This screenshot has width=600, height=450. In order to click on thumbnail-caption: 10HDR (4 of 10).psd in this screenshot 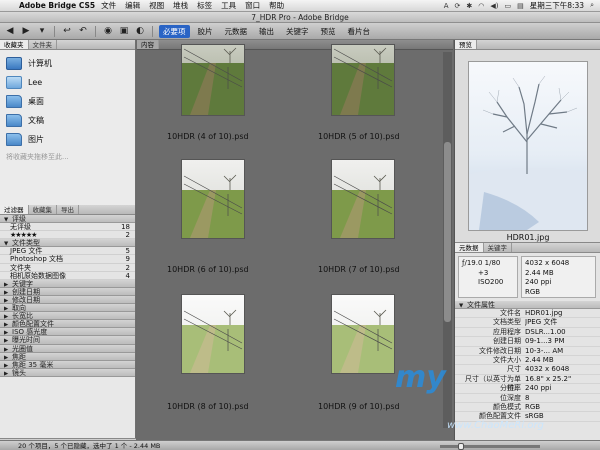, I will do `click(208, 136)`.